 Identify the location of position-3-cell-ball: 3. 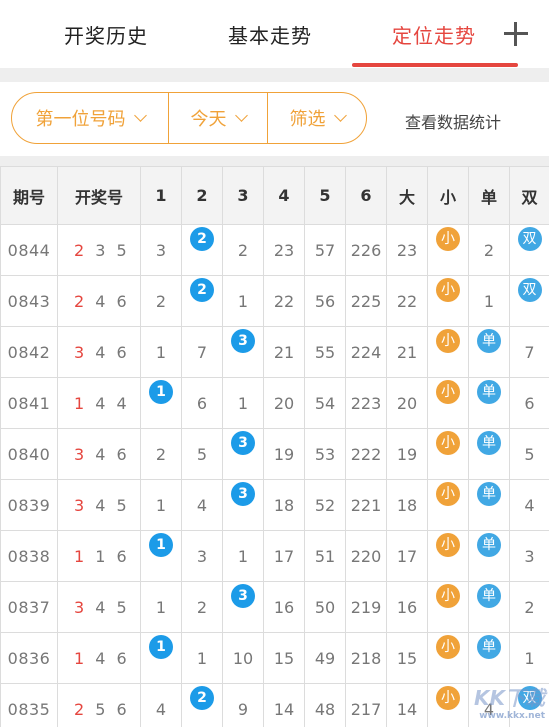
(243, 443).